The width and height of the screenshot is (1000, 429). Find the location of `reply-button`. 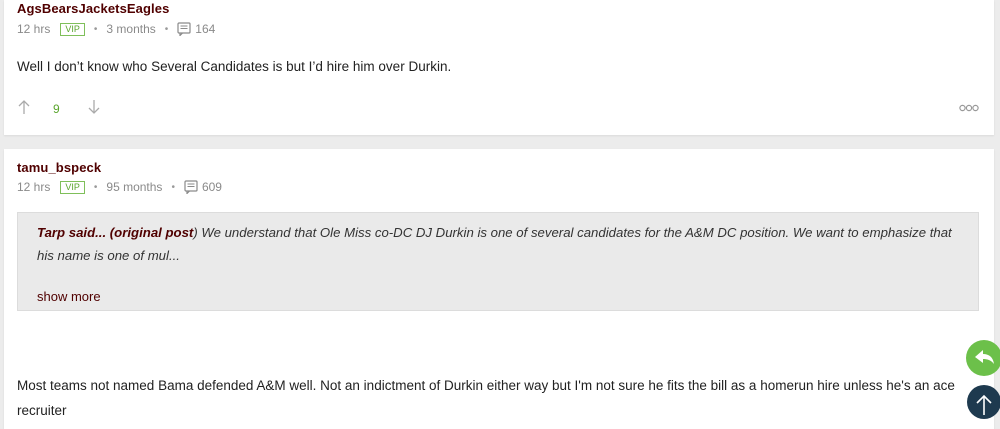

reply-button is located at coordinates (983, 358).